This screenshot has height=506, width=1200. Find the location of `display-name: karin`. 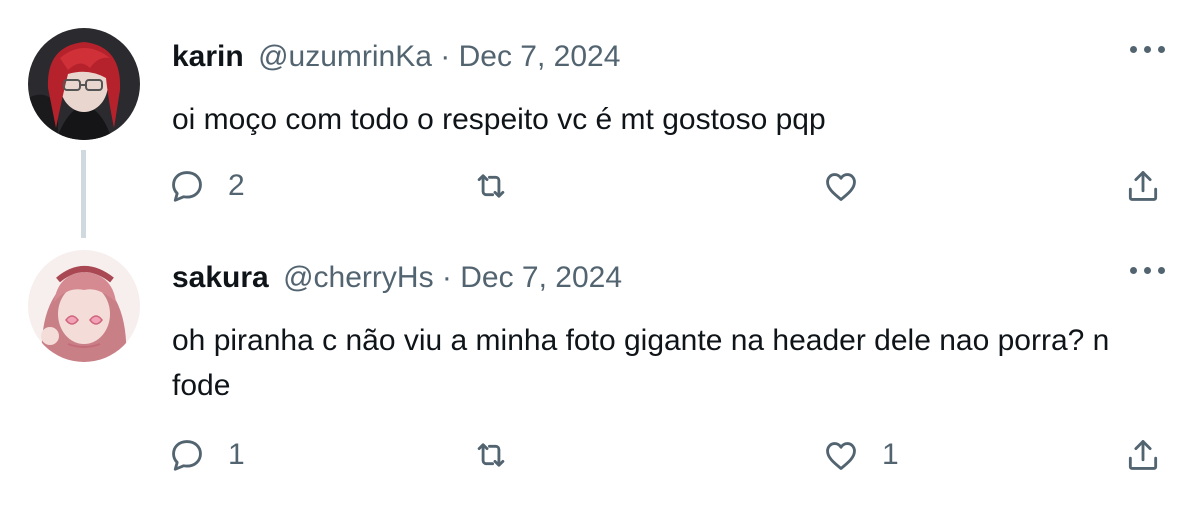

display-name: karin is located at coordinates (208, 56).